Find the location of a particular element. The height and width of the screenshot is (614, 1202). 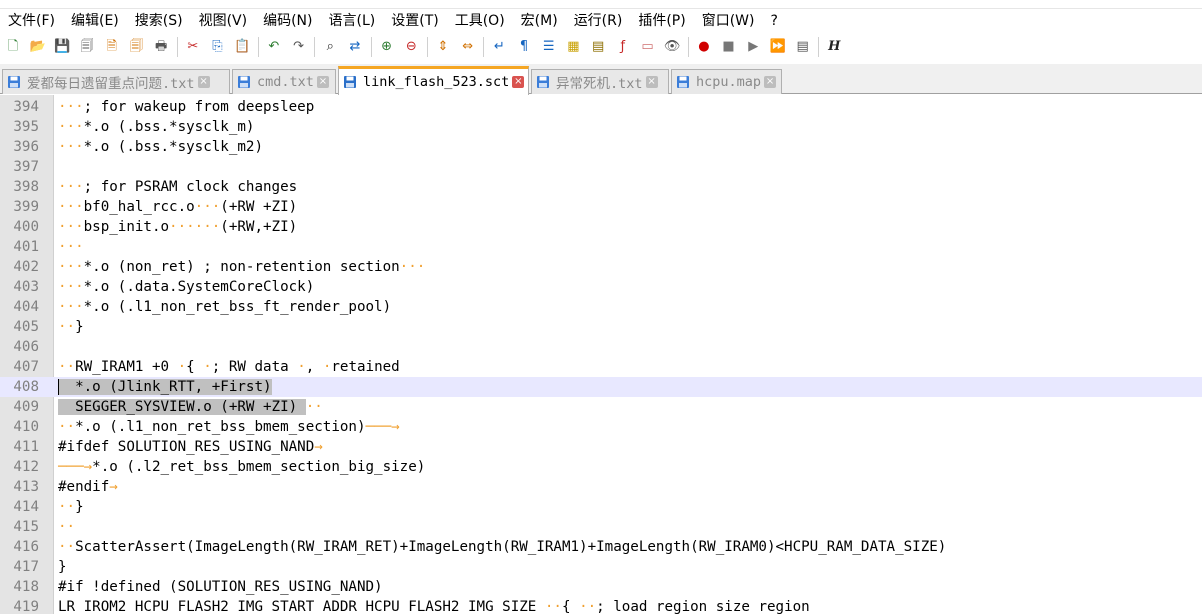

redo-button: ↷ is located at coordinates (299, 47).